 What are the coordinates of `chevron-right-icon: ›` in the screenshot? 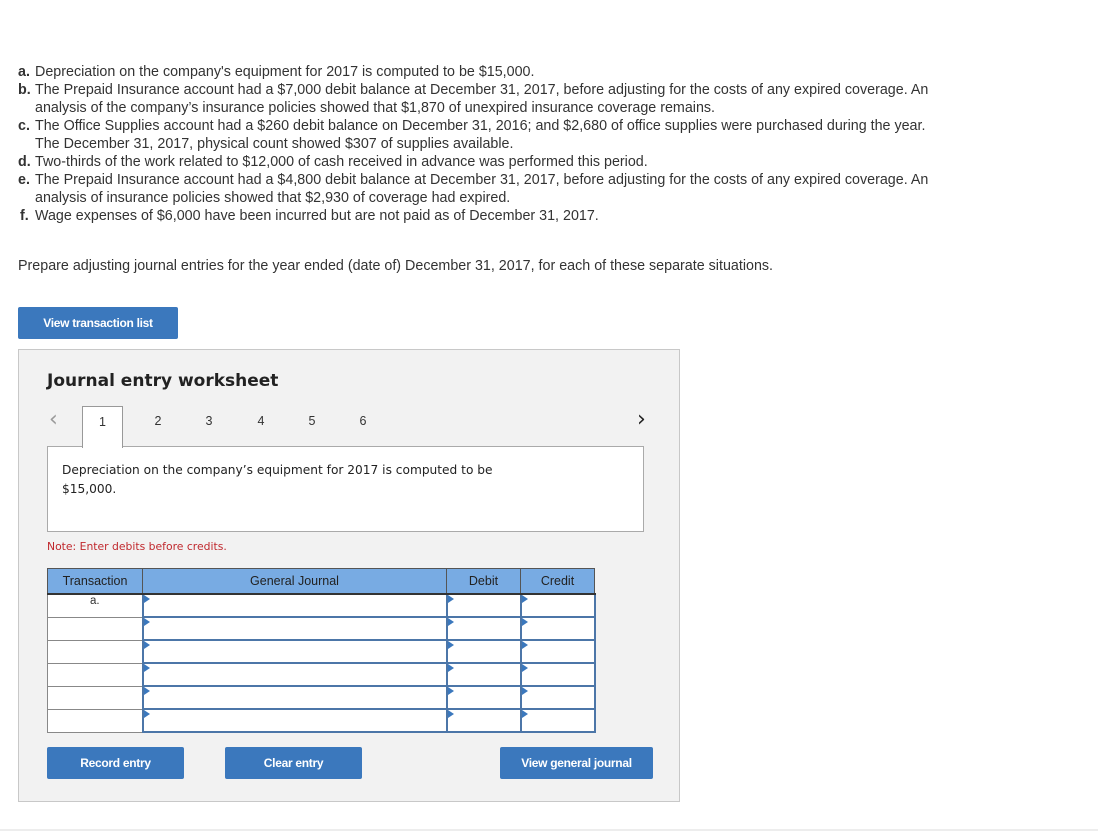 It's located at (641, 420).